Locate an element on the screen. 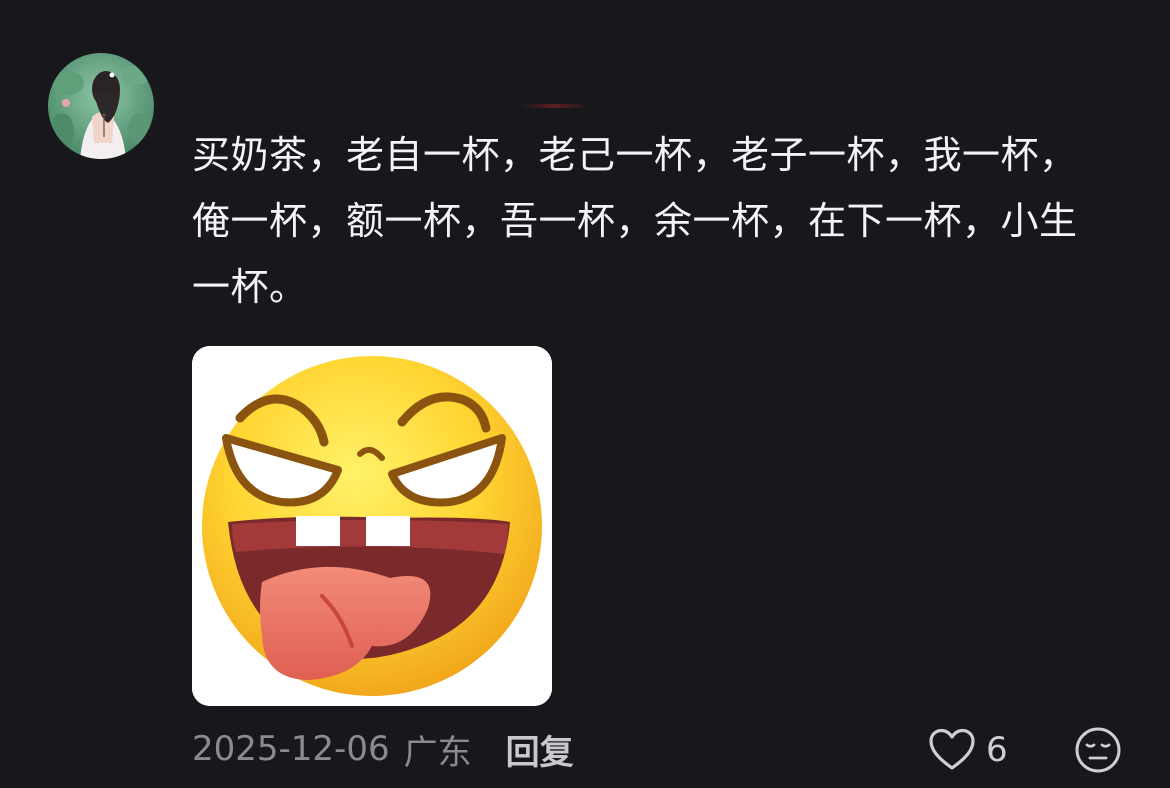 The height and width of the screenshot is (788, 1170). username-mark is located at coordinates (555, 106).